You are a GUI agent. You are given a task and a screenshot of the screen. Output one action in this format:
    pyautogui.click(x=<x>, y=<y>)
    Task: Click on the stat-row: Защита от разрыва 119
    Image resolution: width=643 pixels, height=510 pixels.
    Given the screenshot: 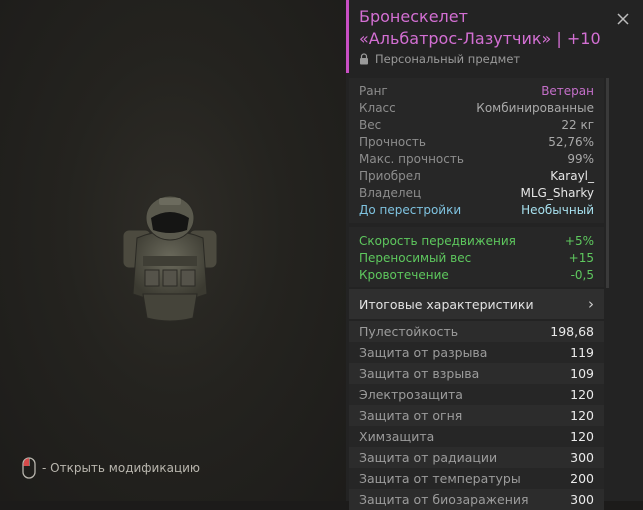 What is the action you would take?
    pyautogui.click(x=476, y=352)
    